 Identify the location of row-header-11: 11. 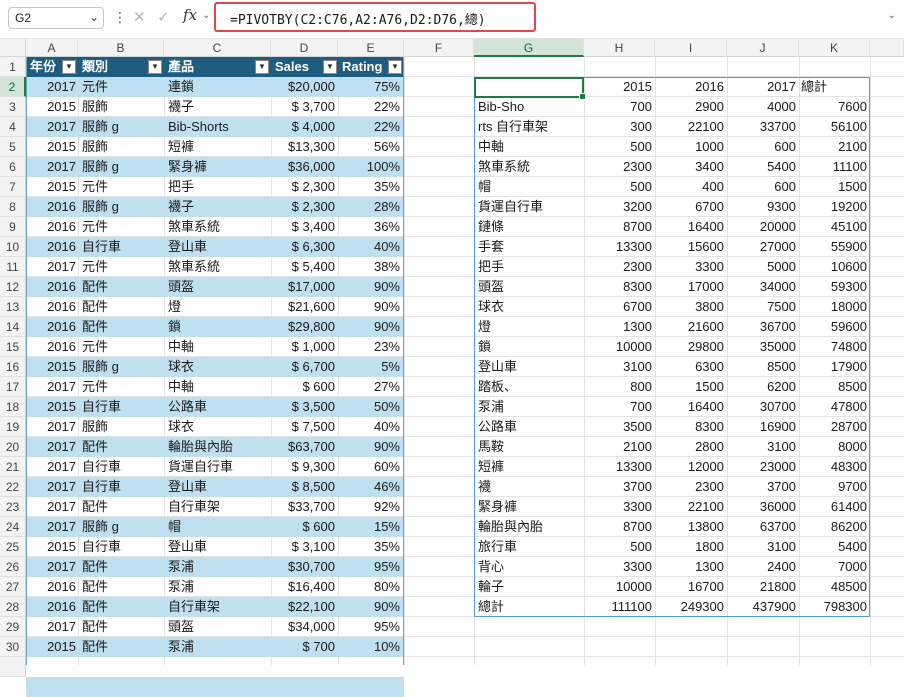
(13, 267).